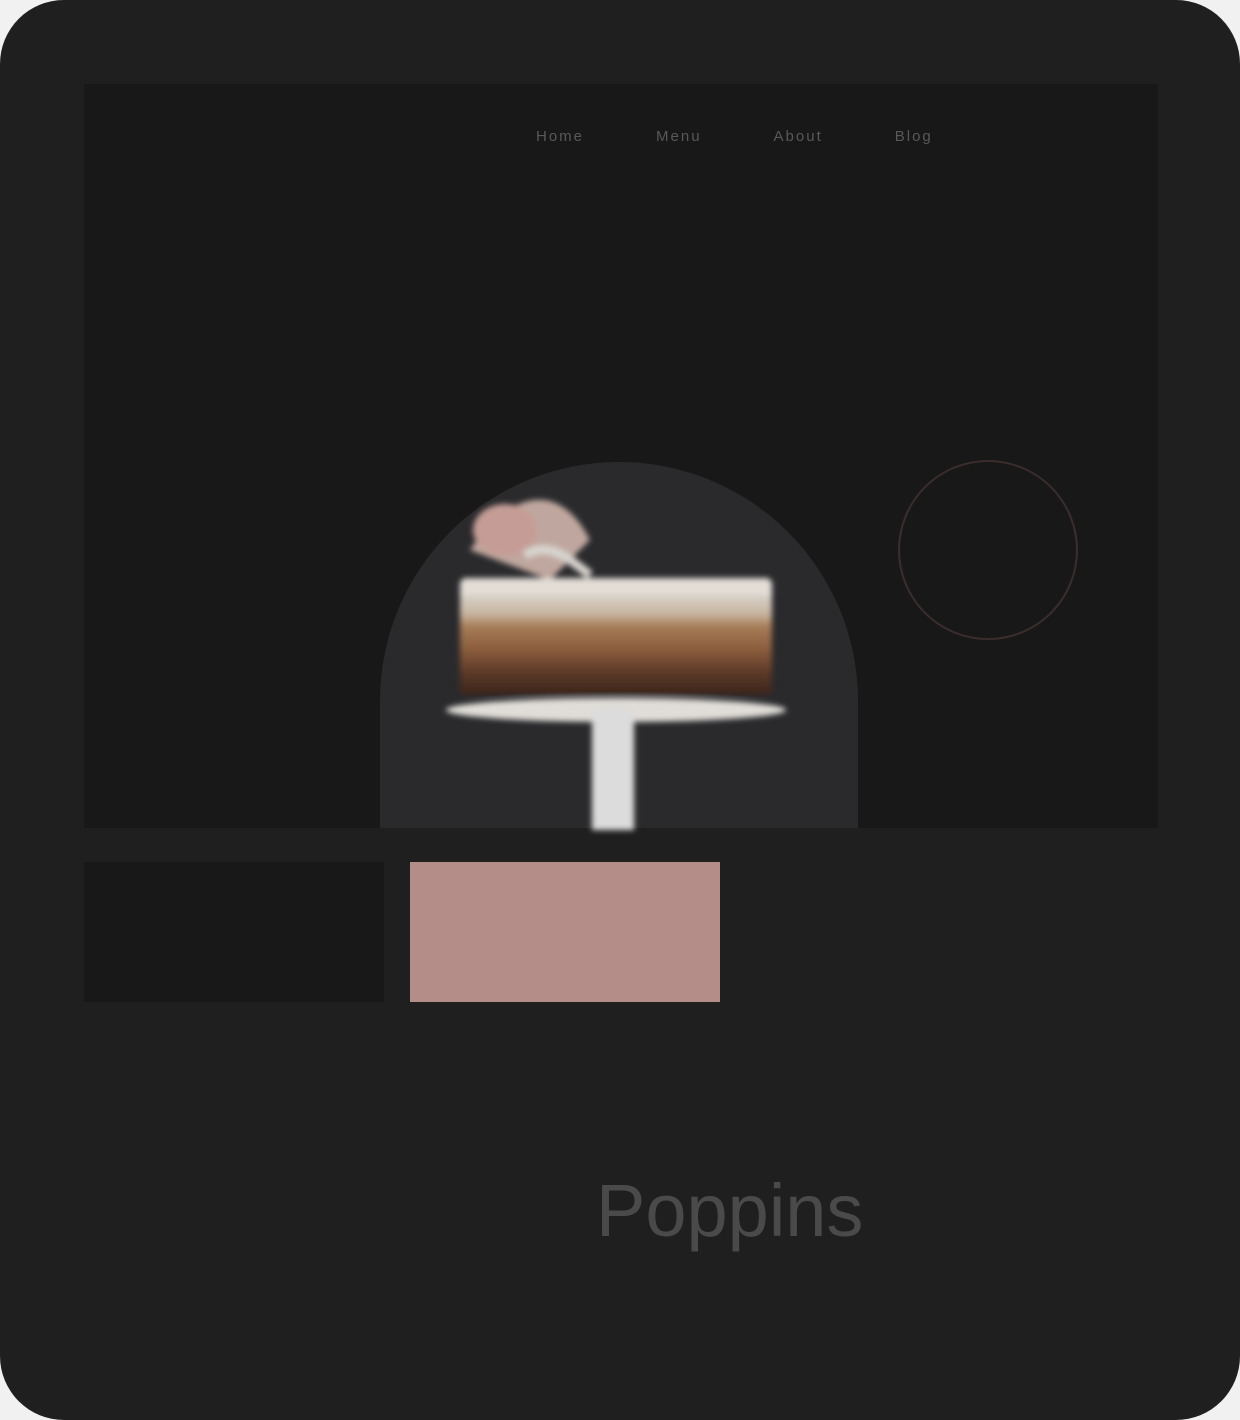 The image size is (1240, 1420). What do you see at coordinates (988, 550) in the screenshot?
I see `hero-badge` at bounding box center [988, 550].